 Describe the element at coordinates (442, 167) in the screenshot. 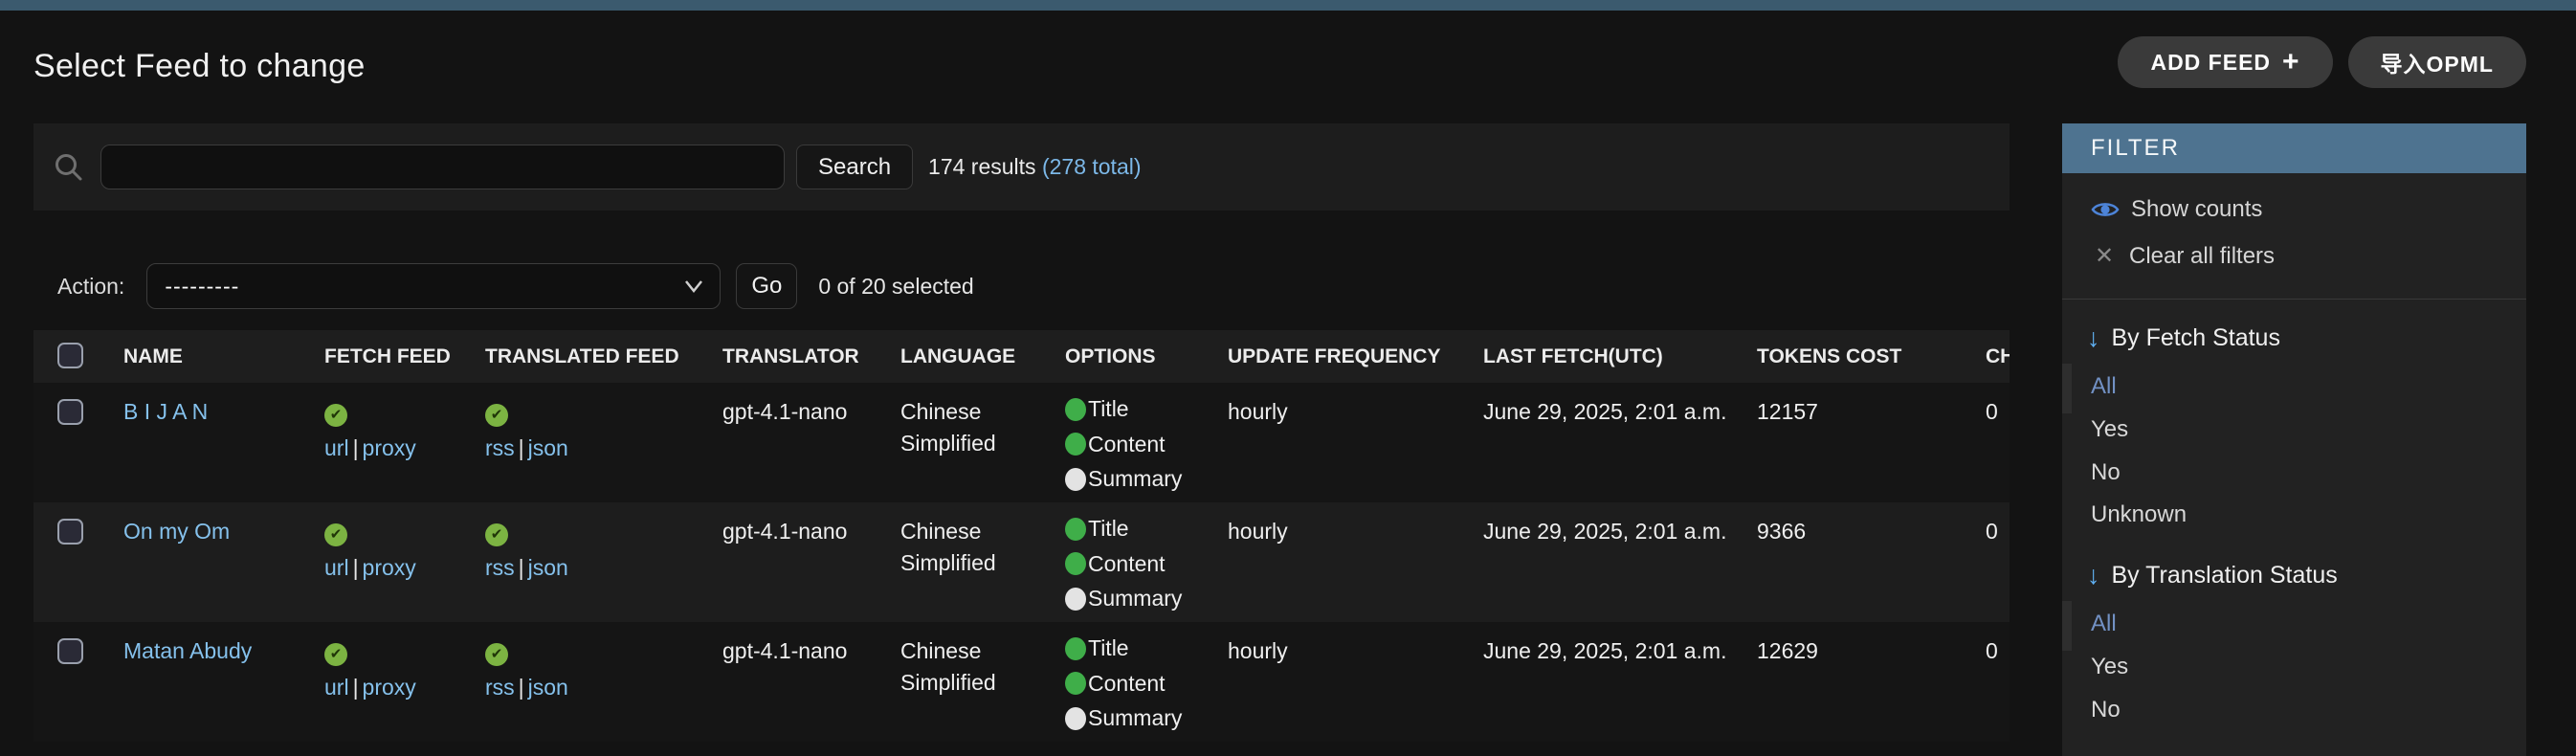

I see `search-input` at that location.